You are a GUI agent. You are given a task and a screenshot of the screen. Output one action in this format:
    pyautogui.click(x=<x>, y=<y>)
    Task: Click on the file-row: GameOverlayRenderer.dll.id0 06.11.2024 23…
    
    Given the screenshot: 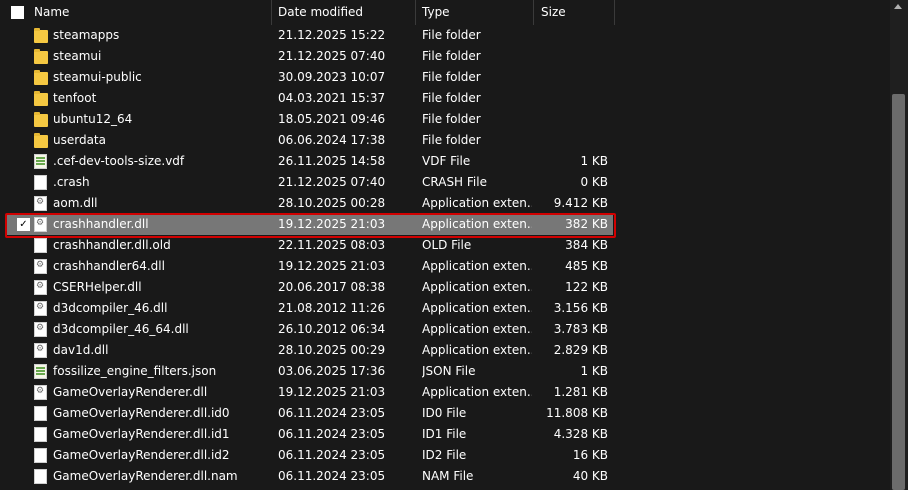 What is the action you would take?
    pyautogui.click(x=445, y=413)
    